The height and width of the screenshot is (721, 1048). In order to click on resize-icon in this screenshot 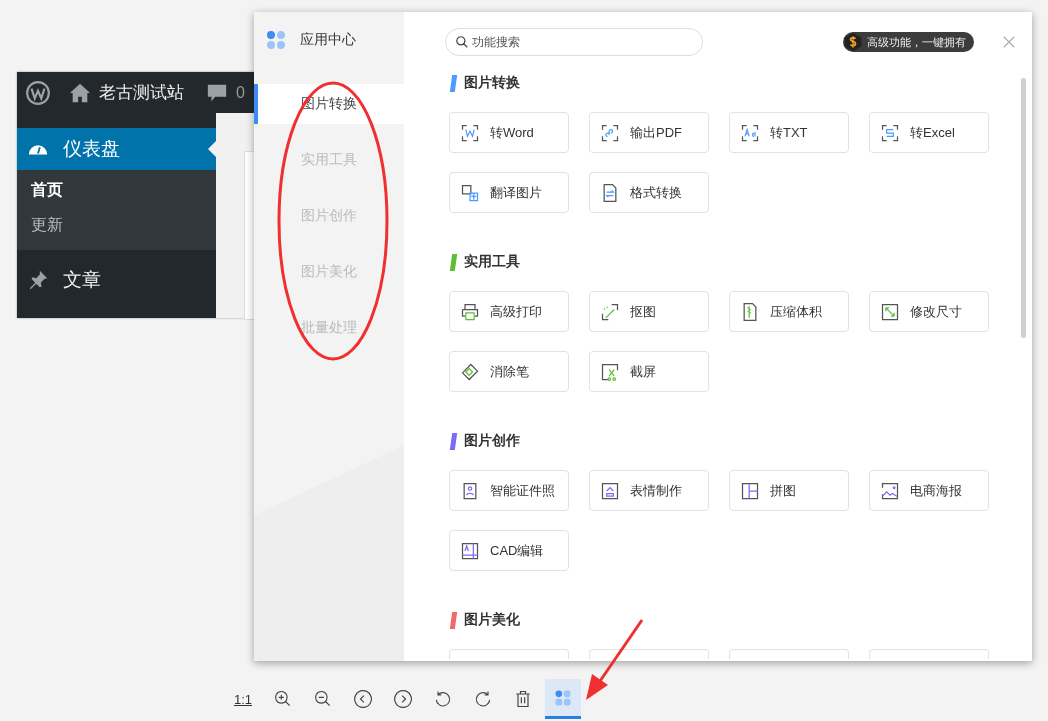, I will do `click(890, 311)`.